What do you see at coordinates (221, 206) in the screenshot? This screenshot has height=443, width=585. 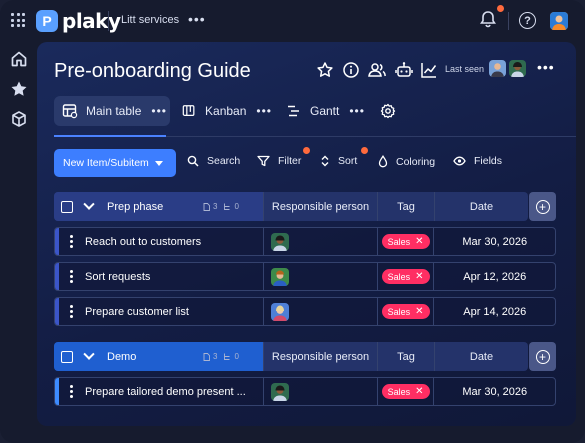 I see `group-stats: 3 0` at bounding box center [221, 206].